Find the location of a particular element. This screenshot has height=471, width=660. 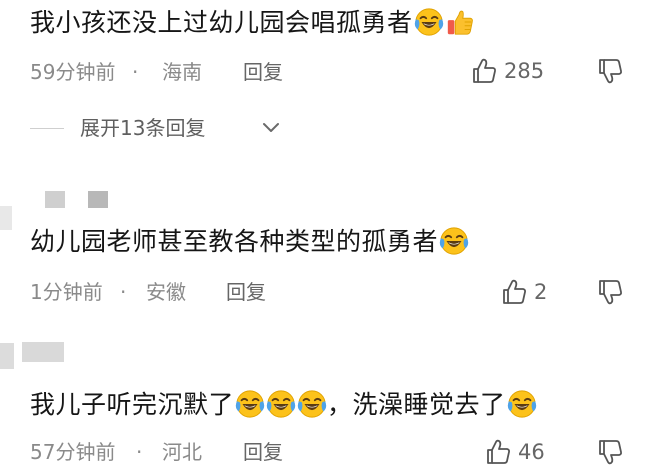

like-count: 2 is located at coordinates (541, 292).